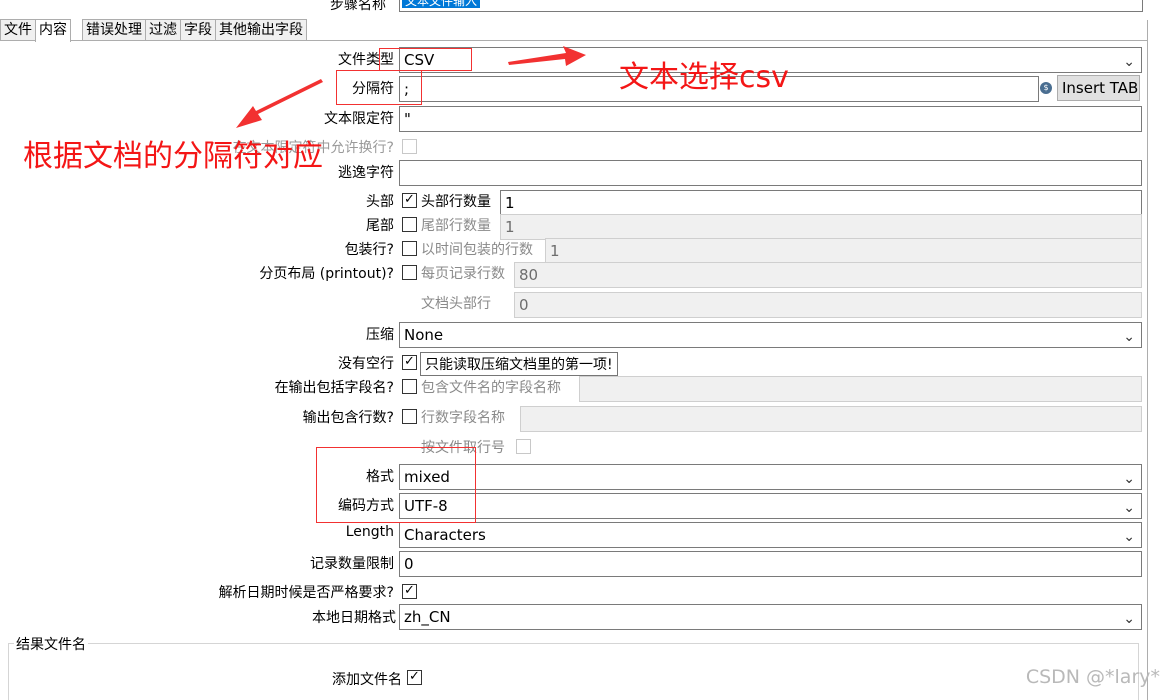 The width and height of the screenshot is (1166, 700). I want to click on arrow-to-filetype, so click(547, 56).